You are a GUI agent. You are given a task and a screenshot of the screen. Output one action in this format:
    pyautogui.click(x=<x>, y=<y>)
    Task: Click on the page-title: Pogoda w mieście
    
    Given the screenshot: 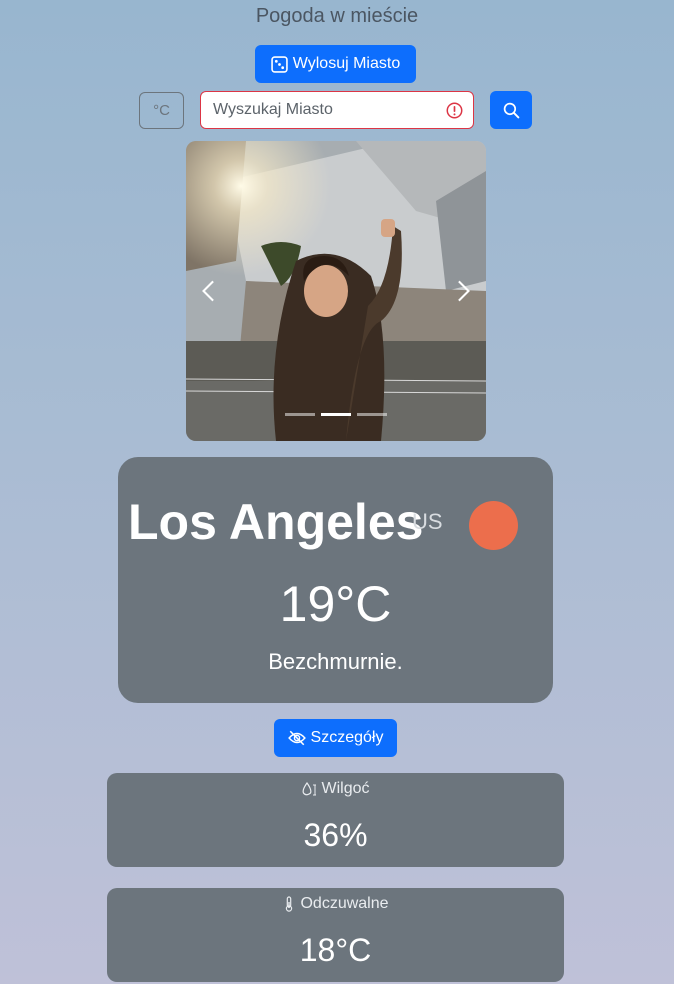 What is the action you would take?
    pyautogui.click(x=337, y=16)
    